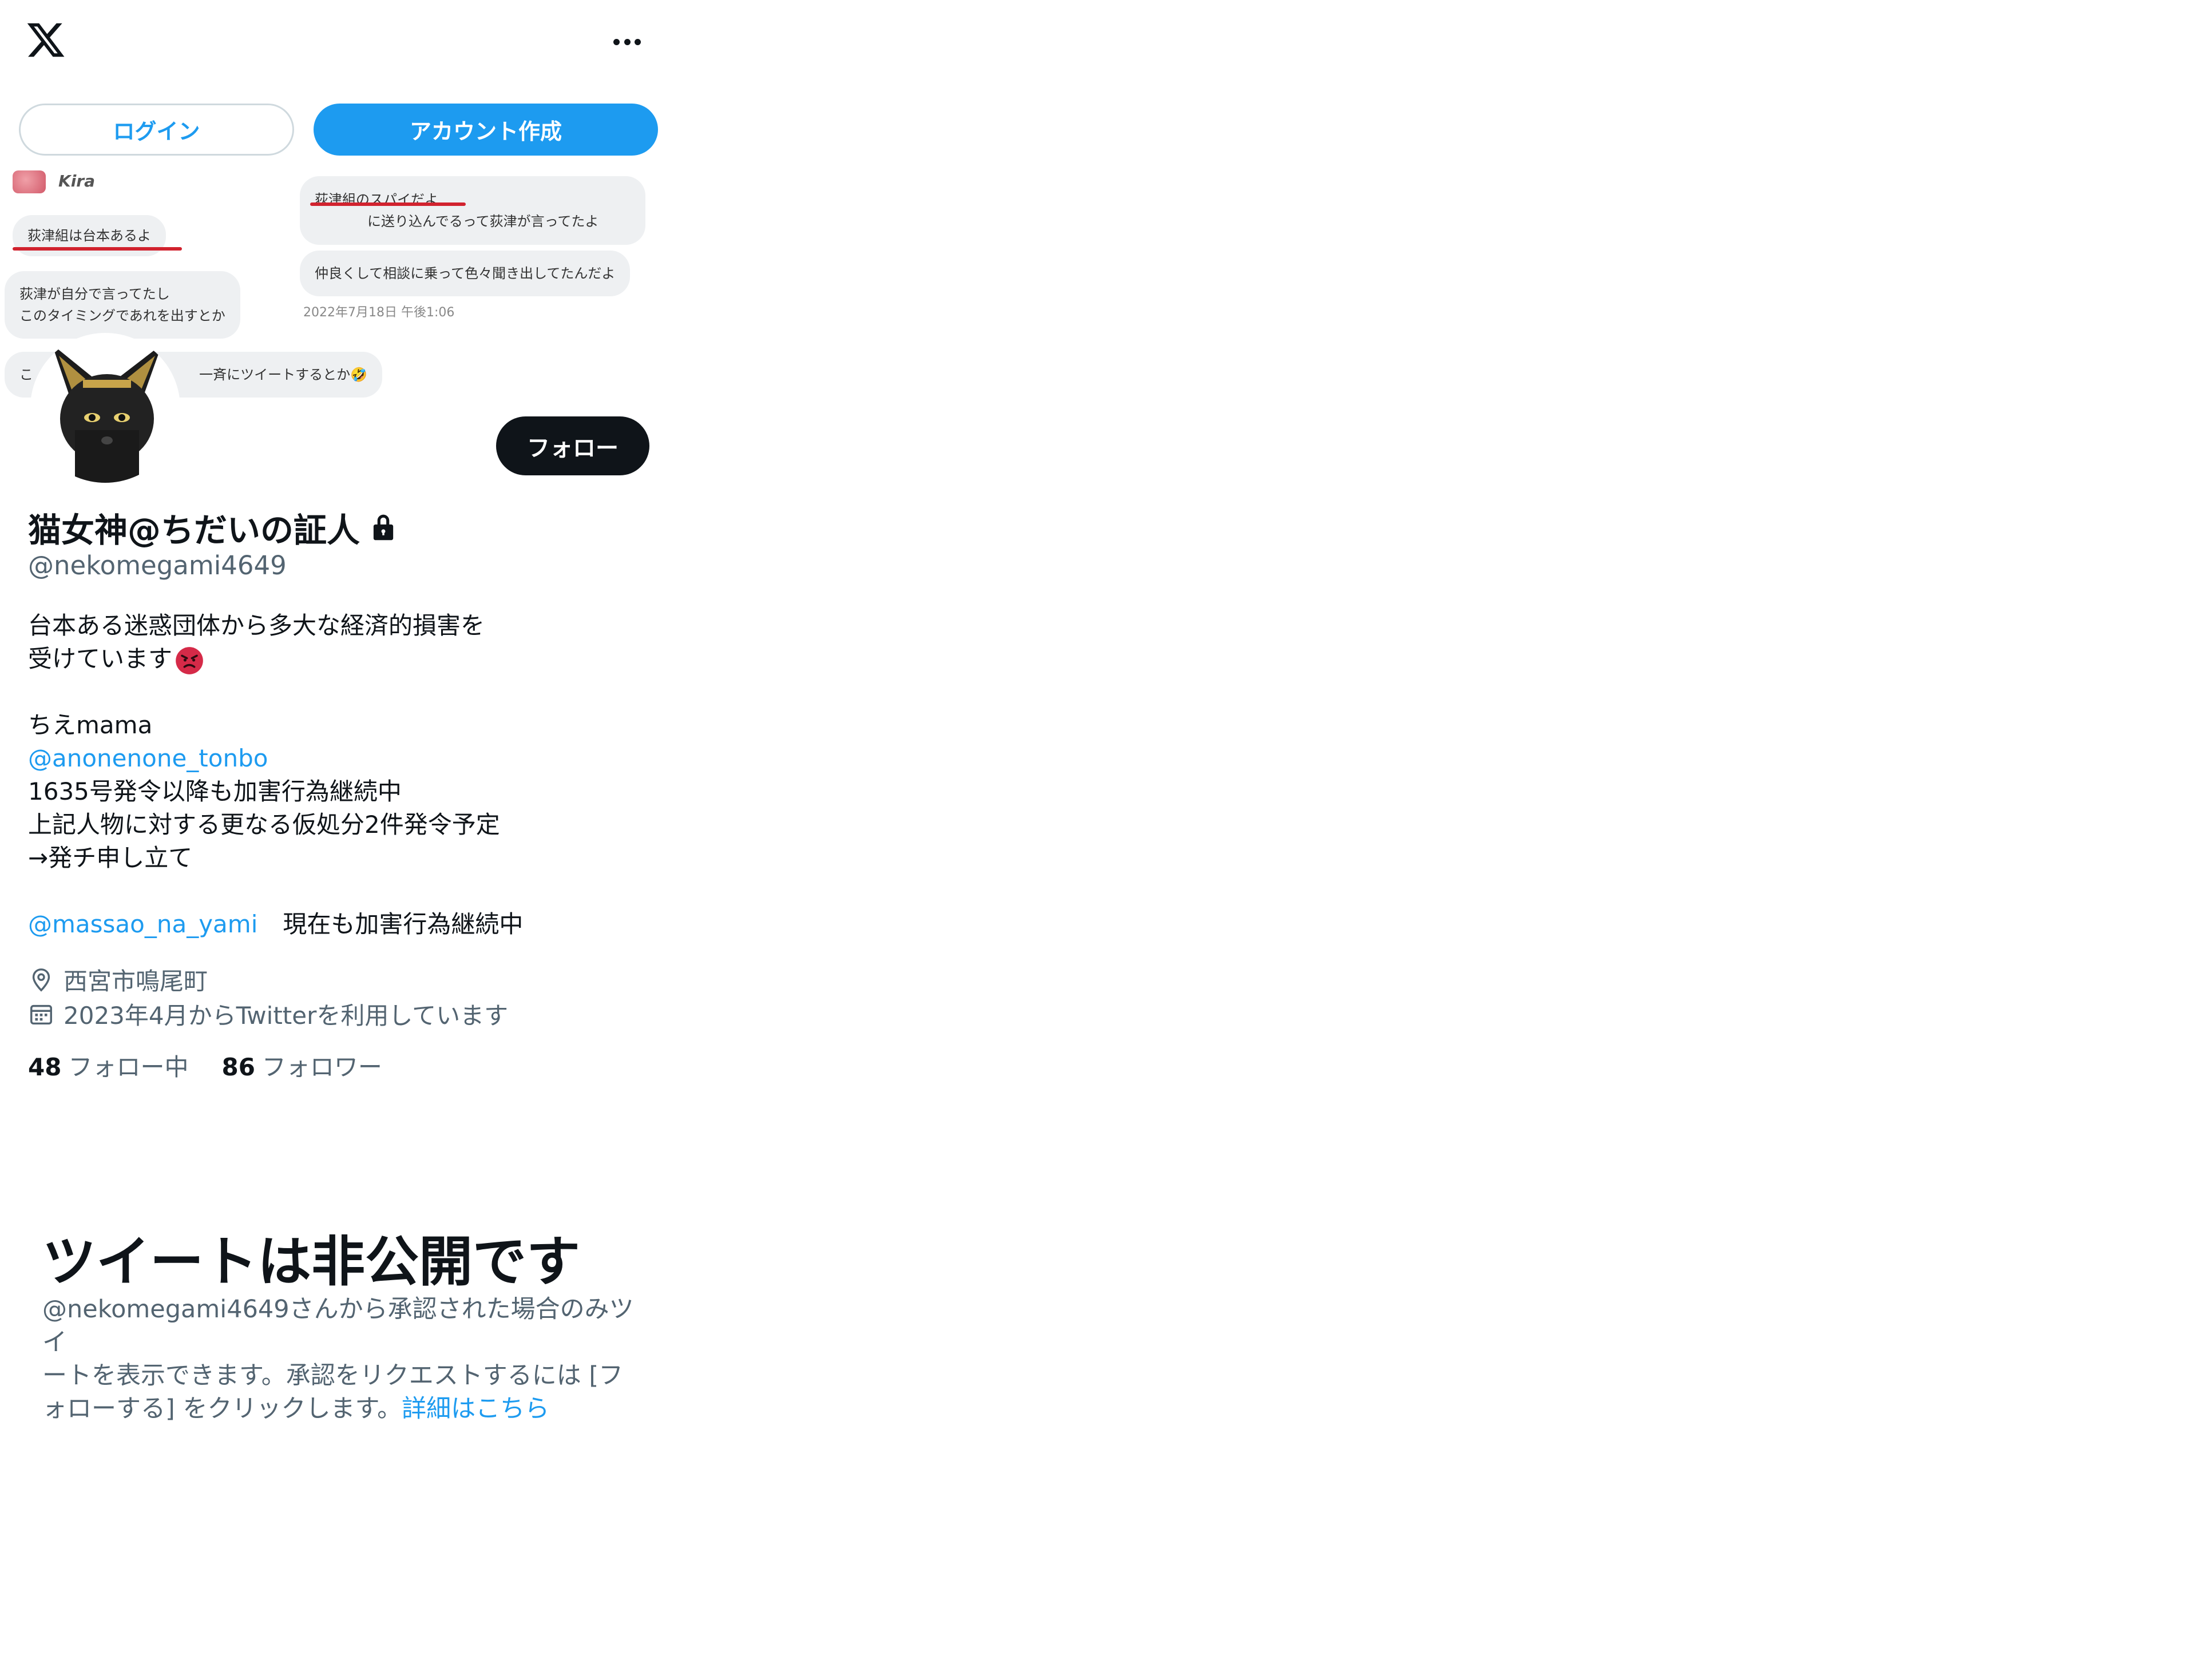  What do you see at coordinates (189, 660) in the screenshot?
I see `angry-face-emoji-icon` at bounding box center [189, 660].